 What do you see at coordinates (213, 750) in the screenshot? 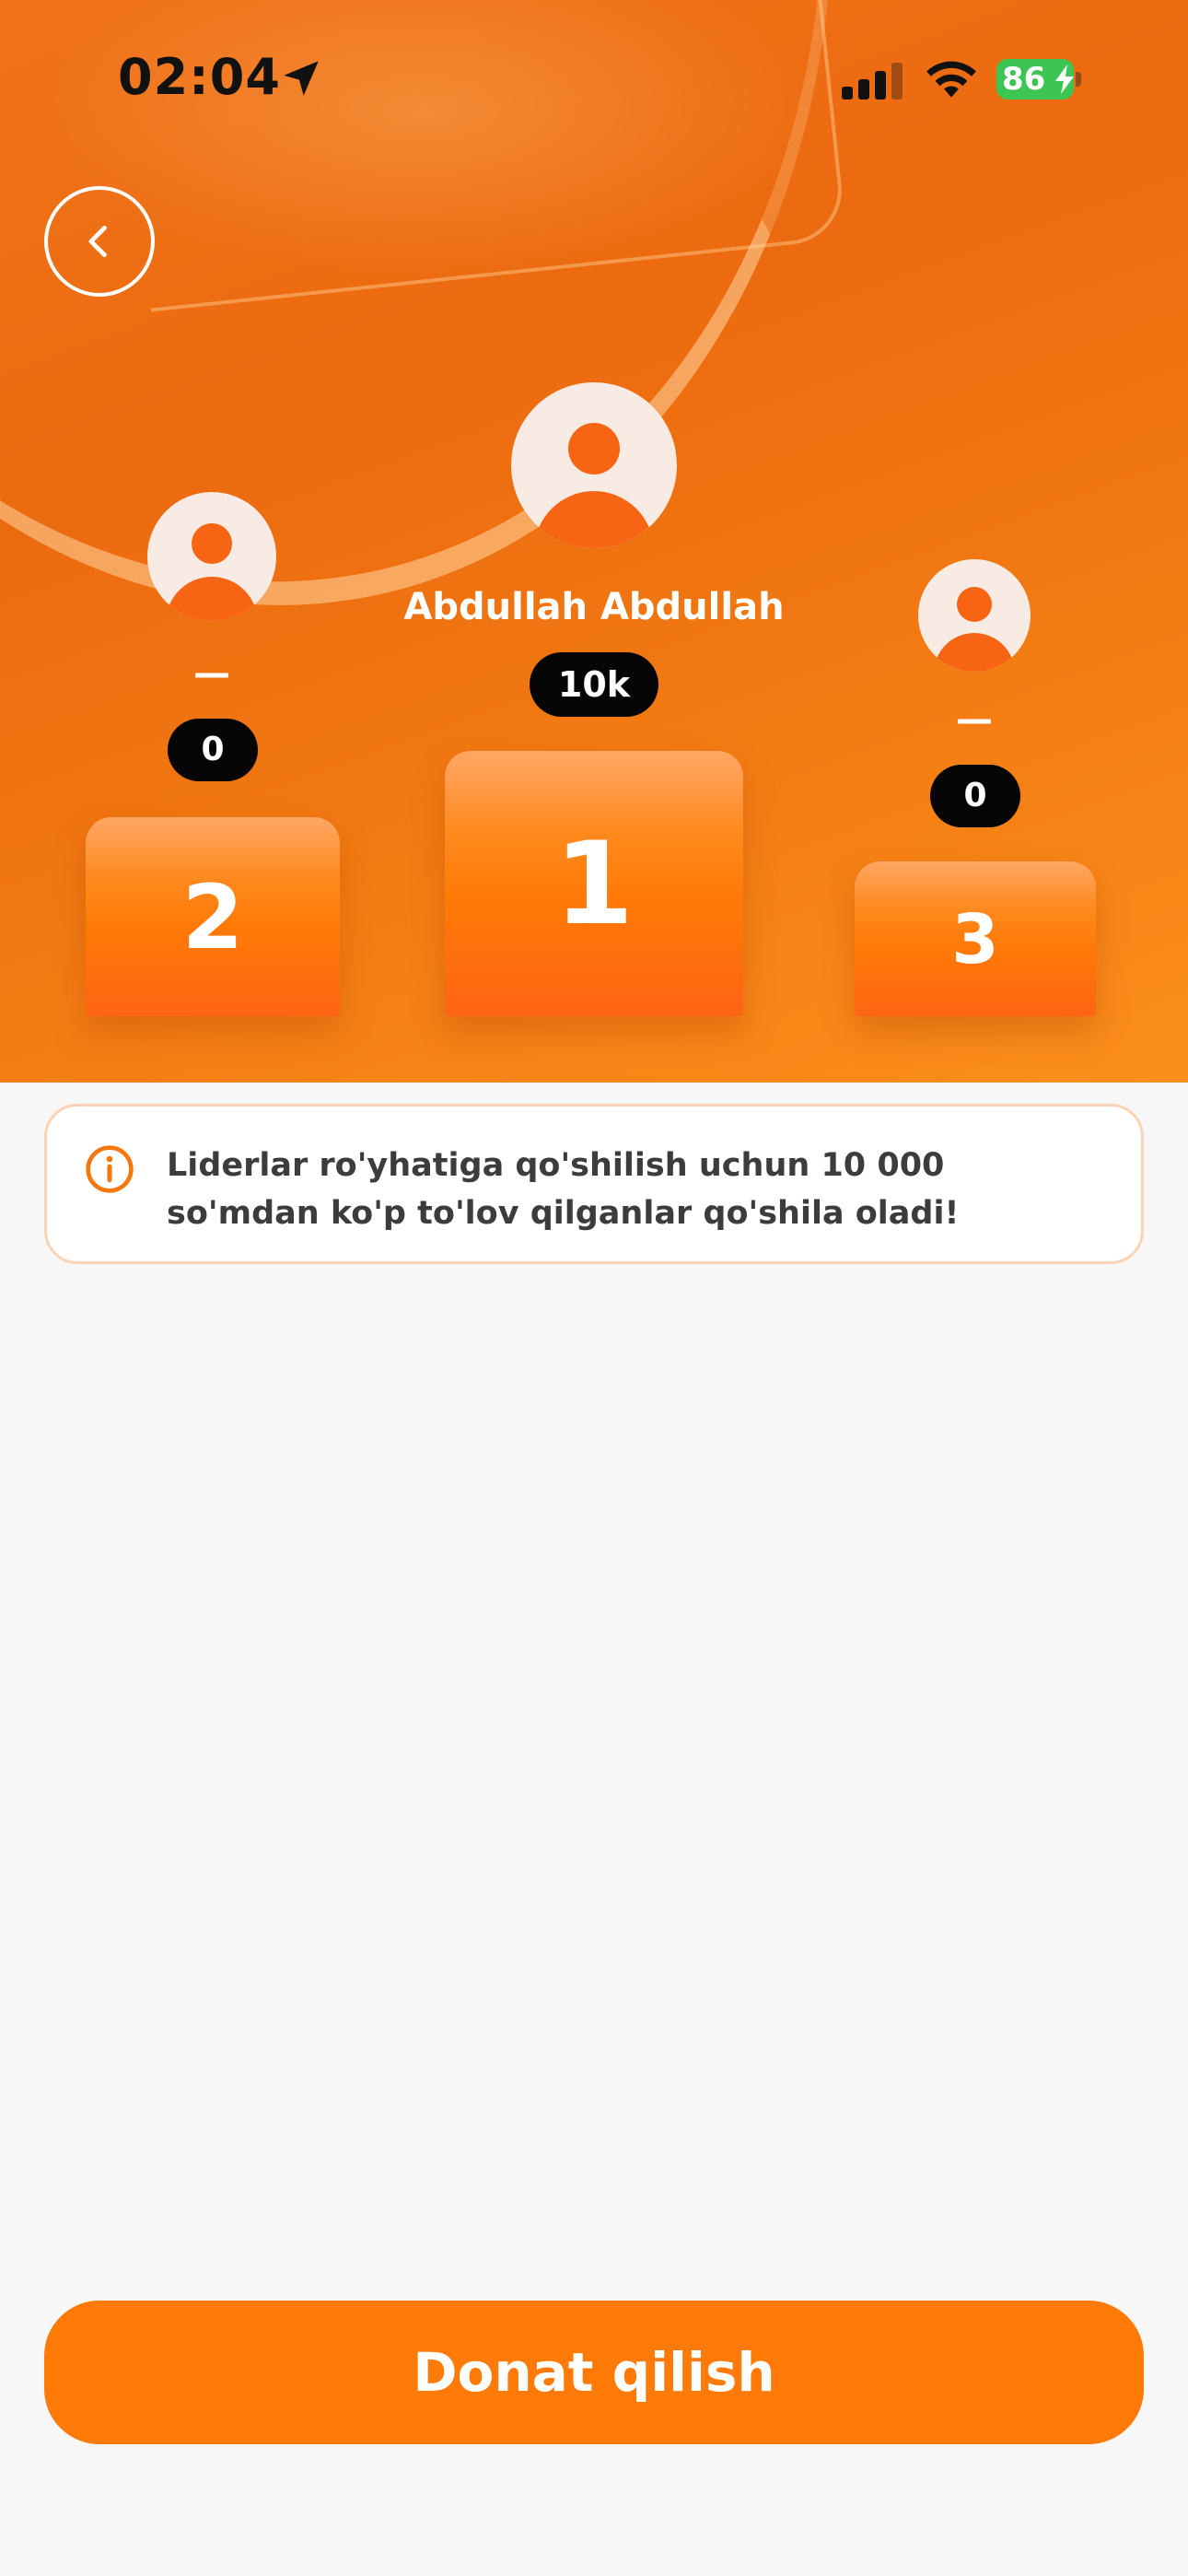
I see `rank-2-score-badge: 0` at bounding box center [213, 750].